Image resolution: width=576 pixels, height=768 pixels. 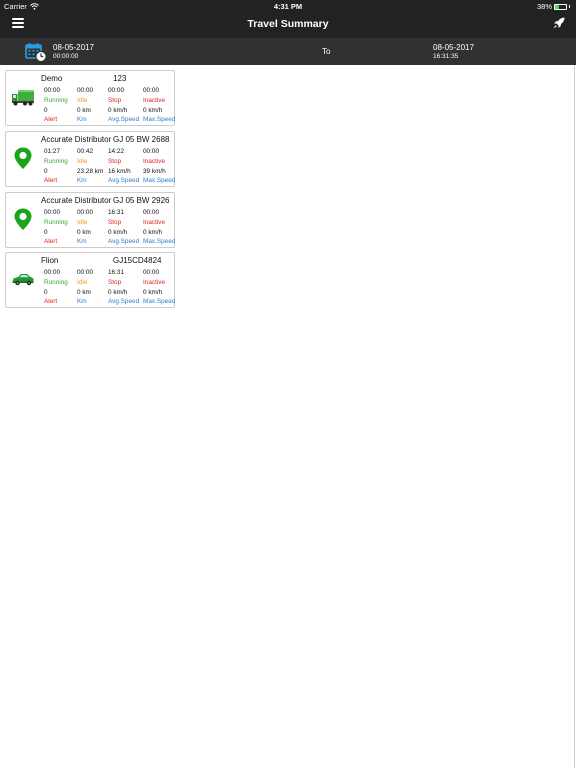 What do you see at coordinates (116, 90) in the screenshot?
I see `stop-value: 00:00` at bounding box center [116, 90].